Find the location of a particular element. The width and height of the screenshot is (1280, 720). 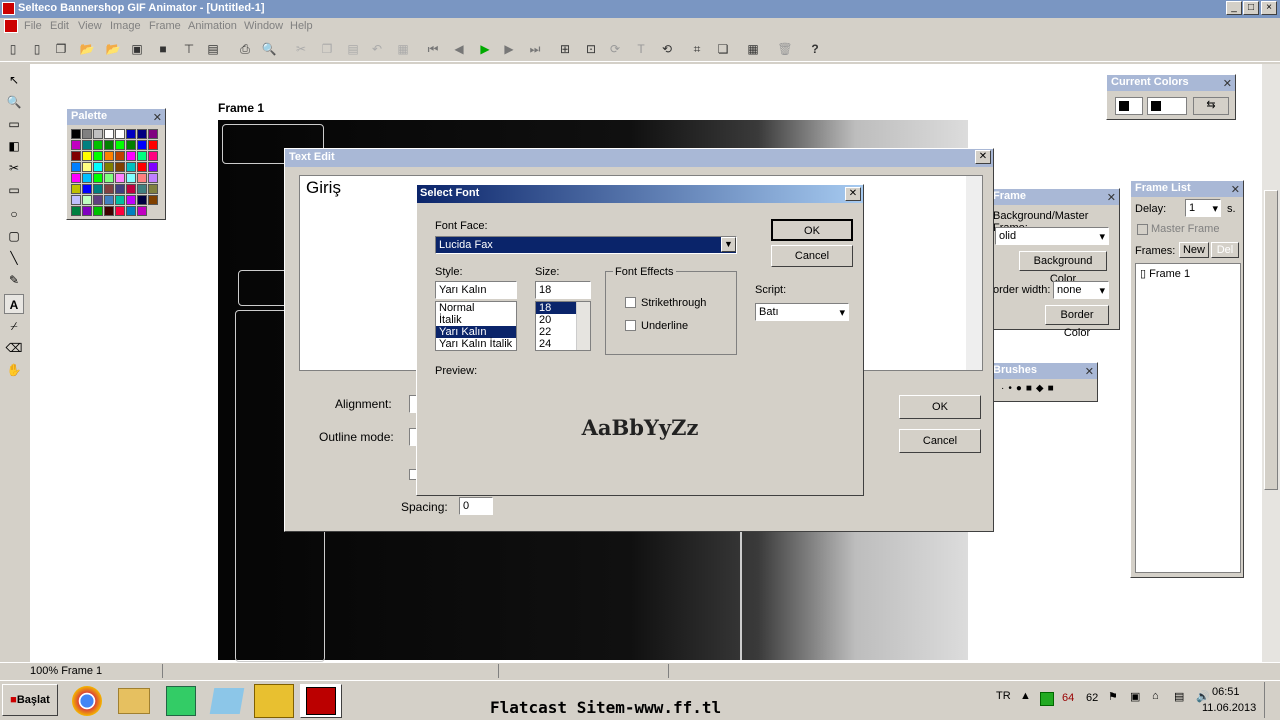

line-tool-icon: ╲ is located at coordinates (14, 258).